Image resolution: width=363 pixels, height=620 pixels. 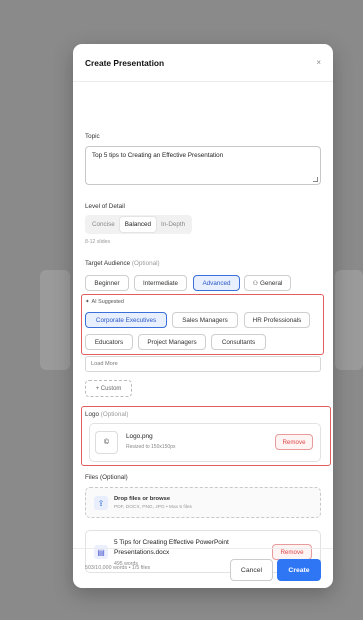 I want to click on detail-option-concise: Concise, so click(x=103, y=224).